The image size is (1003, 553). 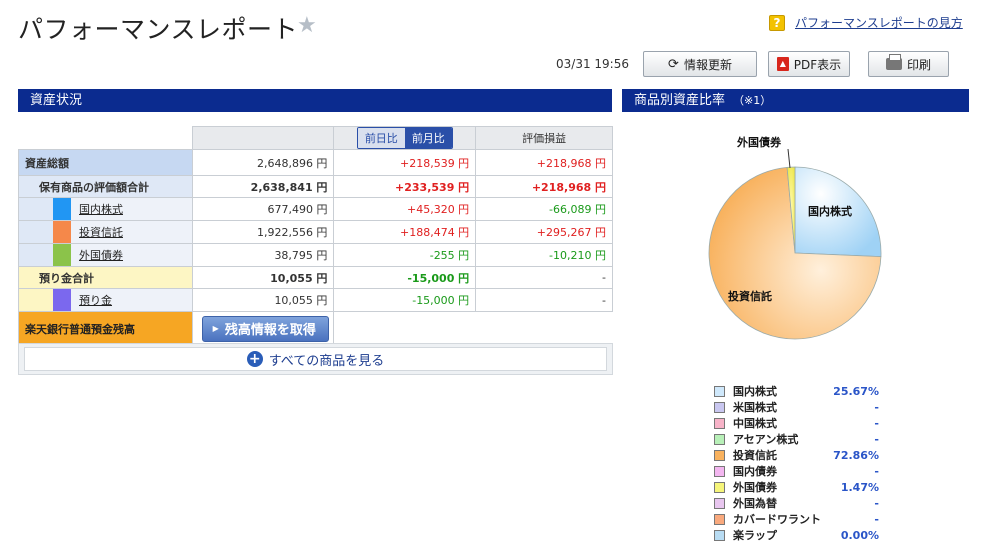 I want to click on legend-item: 外国為替 -, so click(x=796, y=503).